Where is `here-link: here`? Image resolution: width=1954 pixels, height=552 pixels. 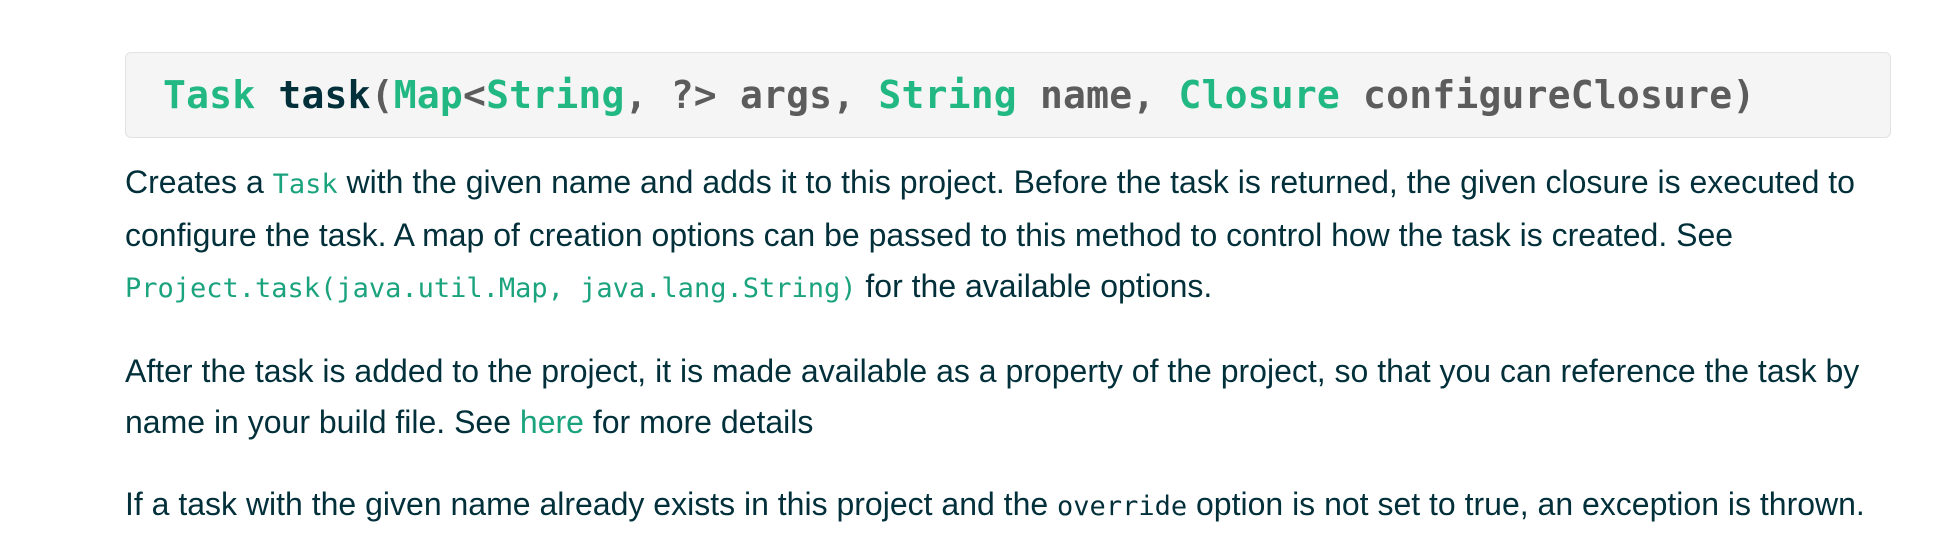
here-link: here is located at coordinates (552, 422).